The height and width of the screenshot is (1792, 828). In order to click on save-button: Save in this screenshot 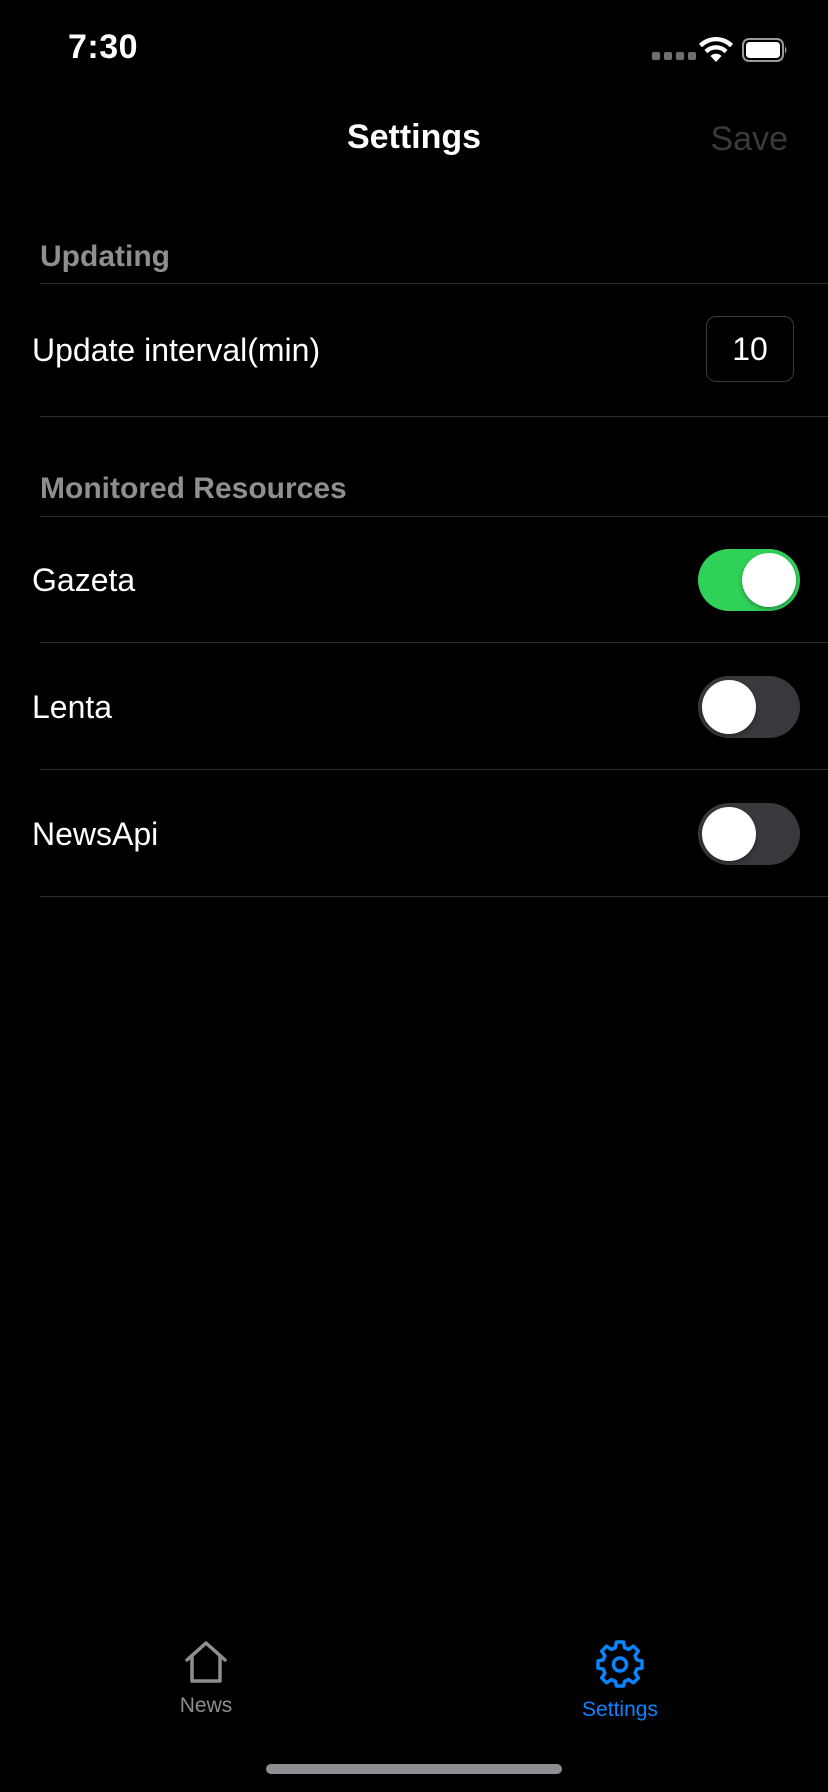, I will do `click(750, 139)`.